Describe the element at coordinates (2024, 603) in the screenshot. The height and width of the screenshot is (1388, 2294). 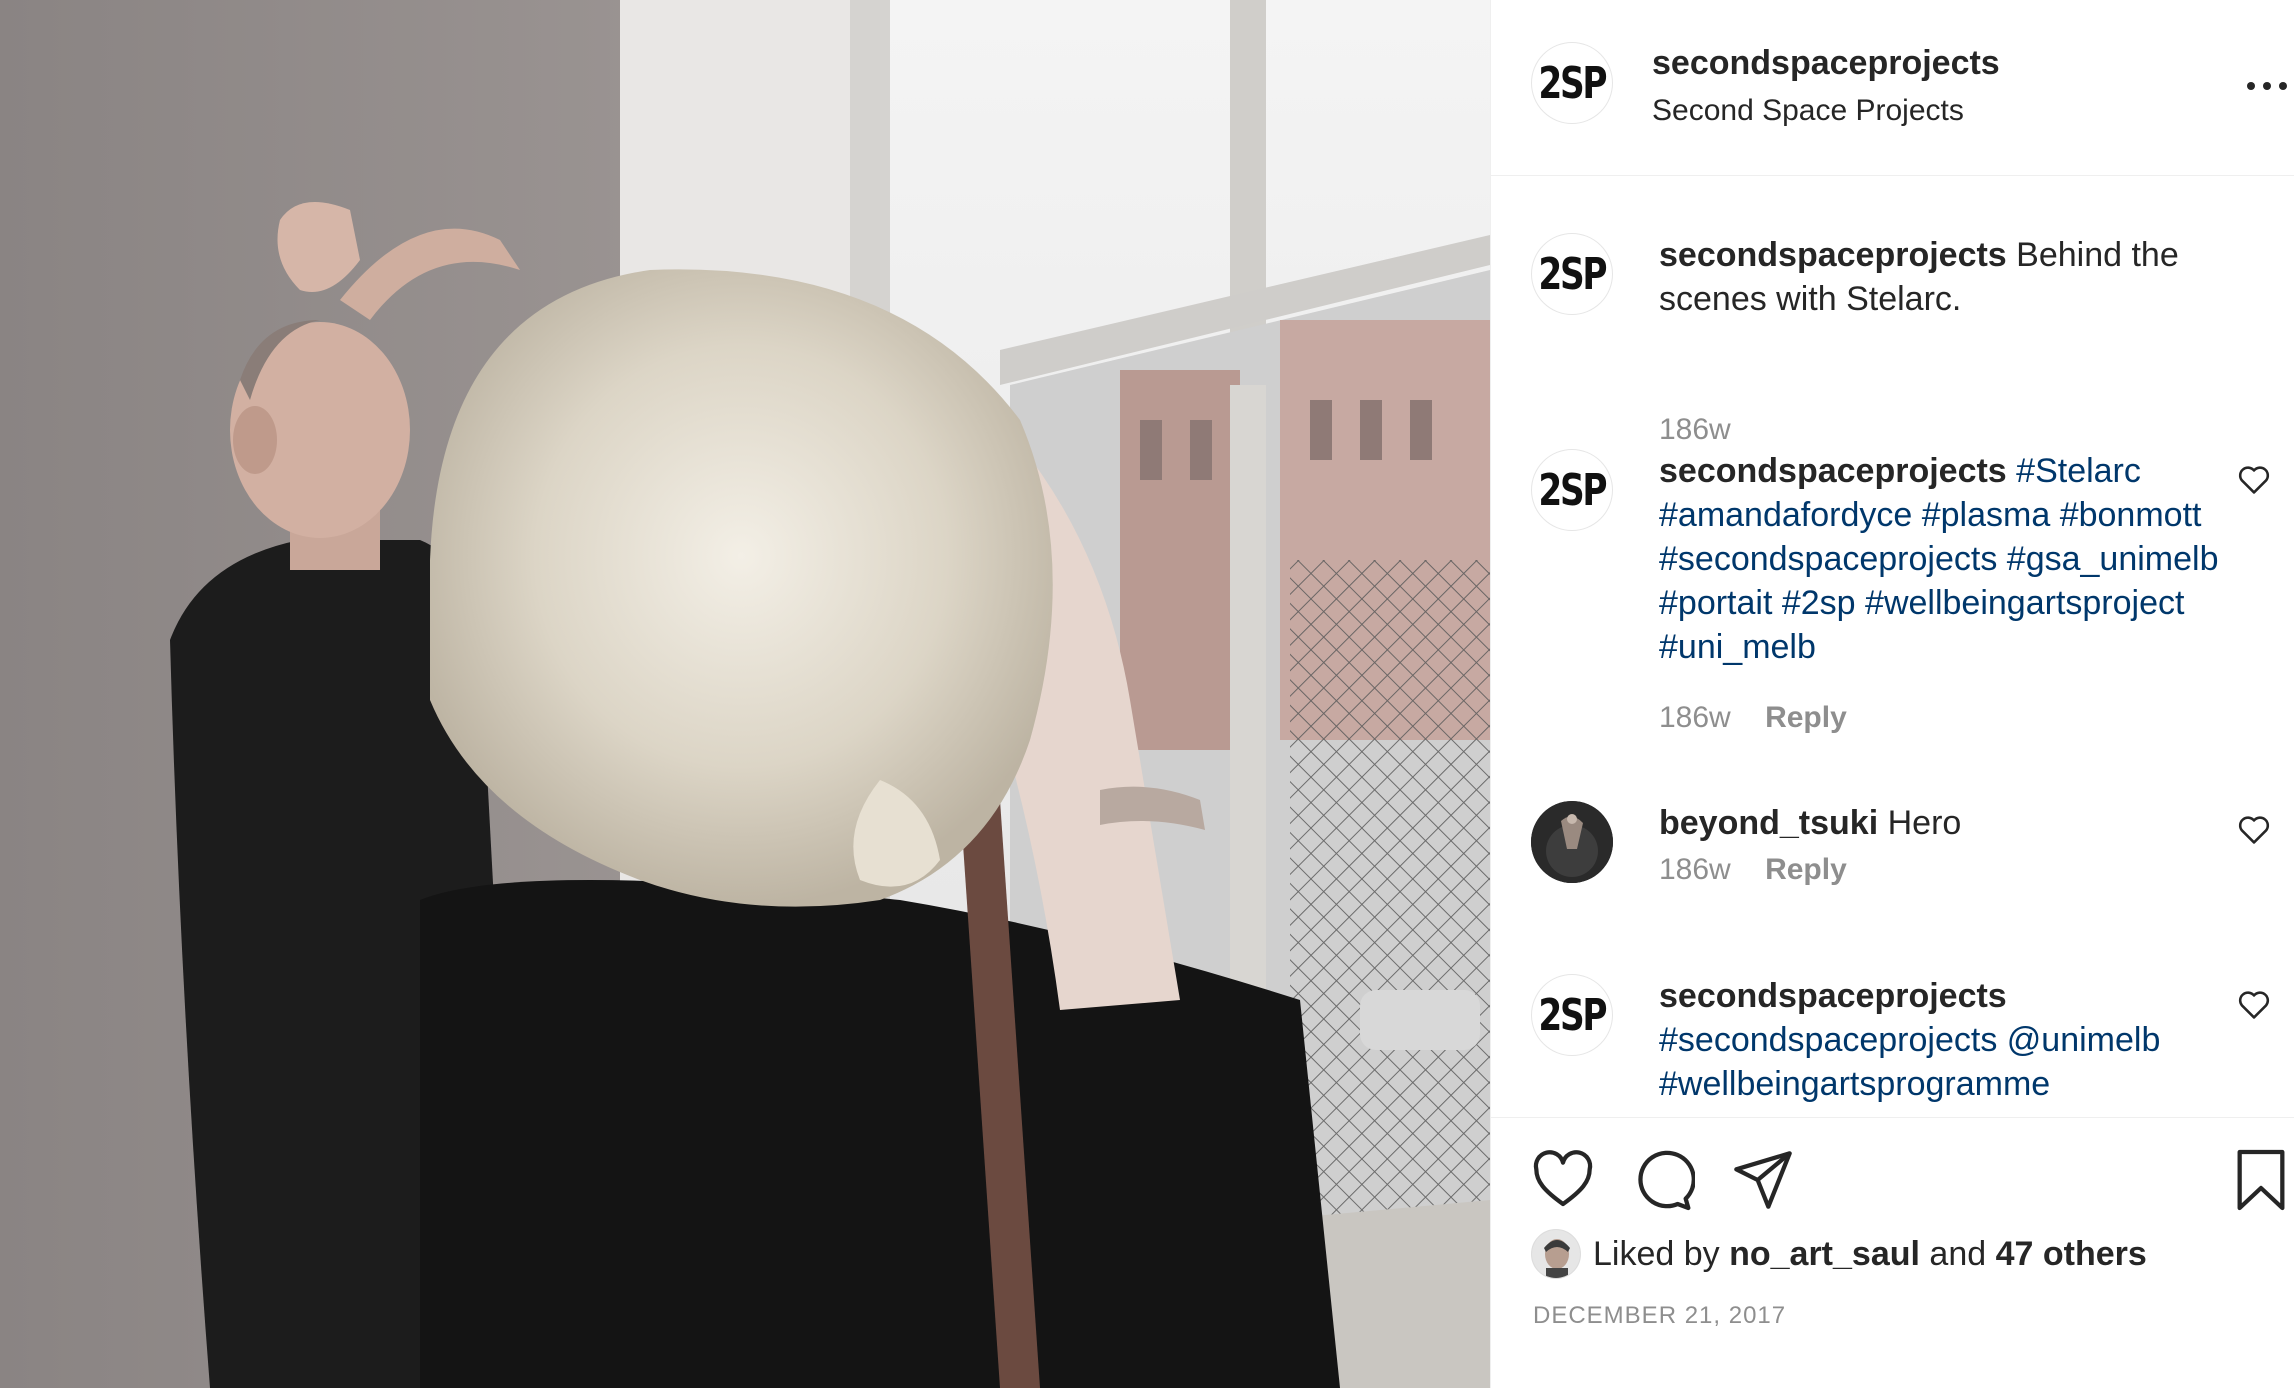
I see `hashtag: #wellbeingartsproject` at that location.